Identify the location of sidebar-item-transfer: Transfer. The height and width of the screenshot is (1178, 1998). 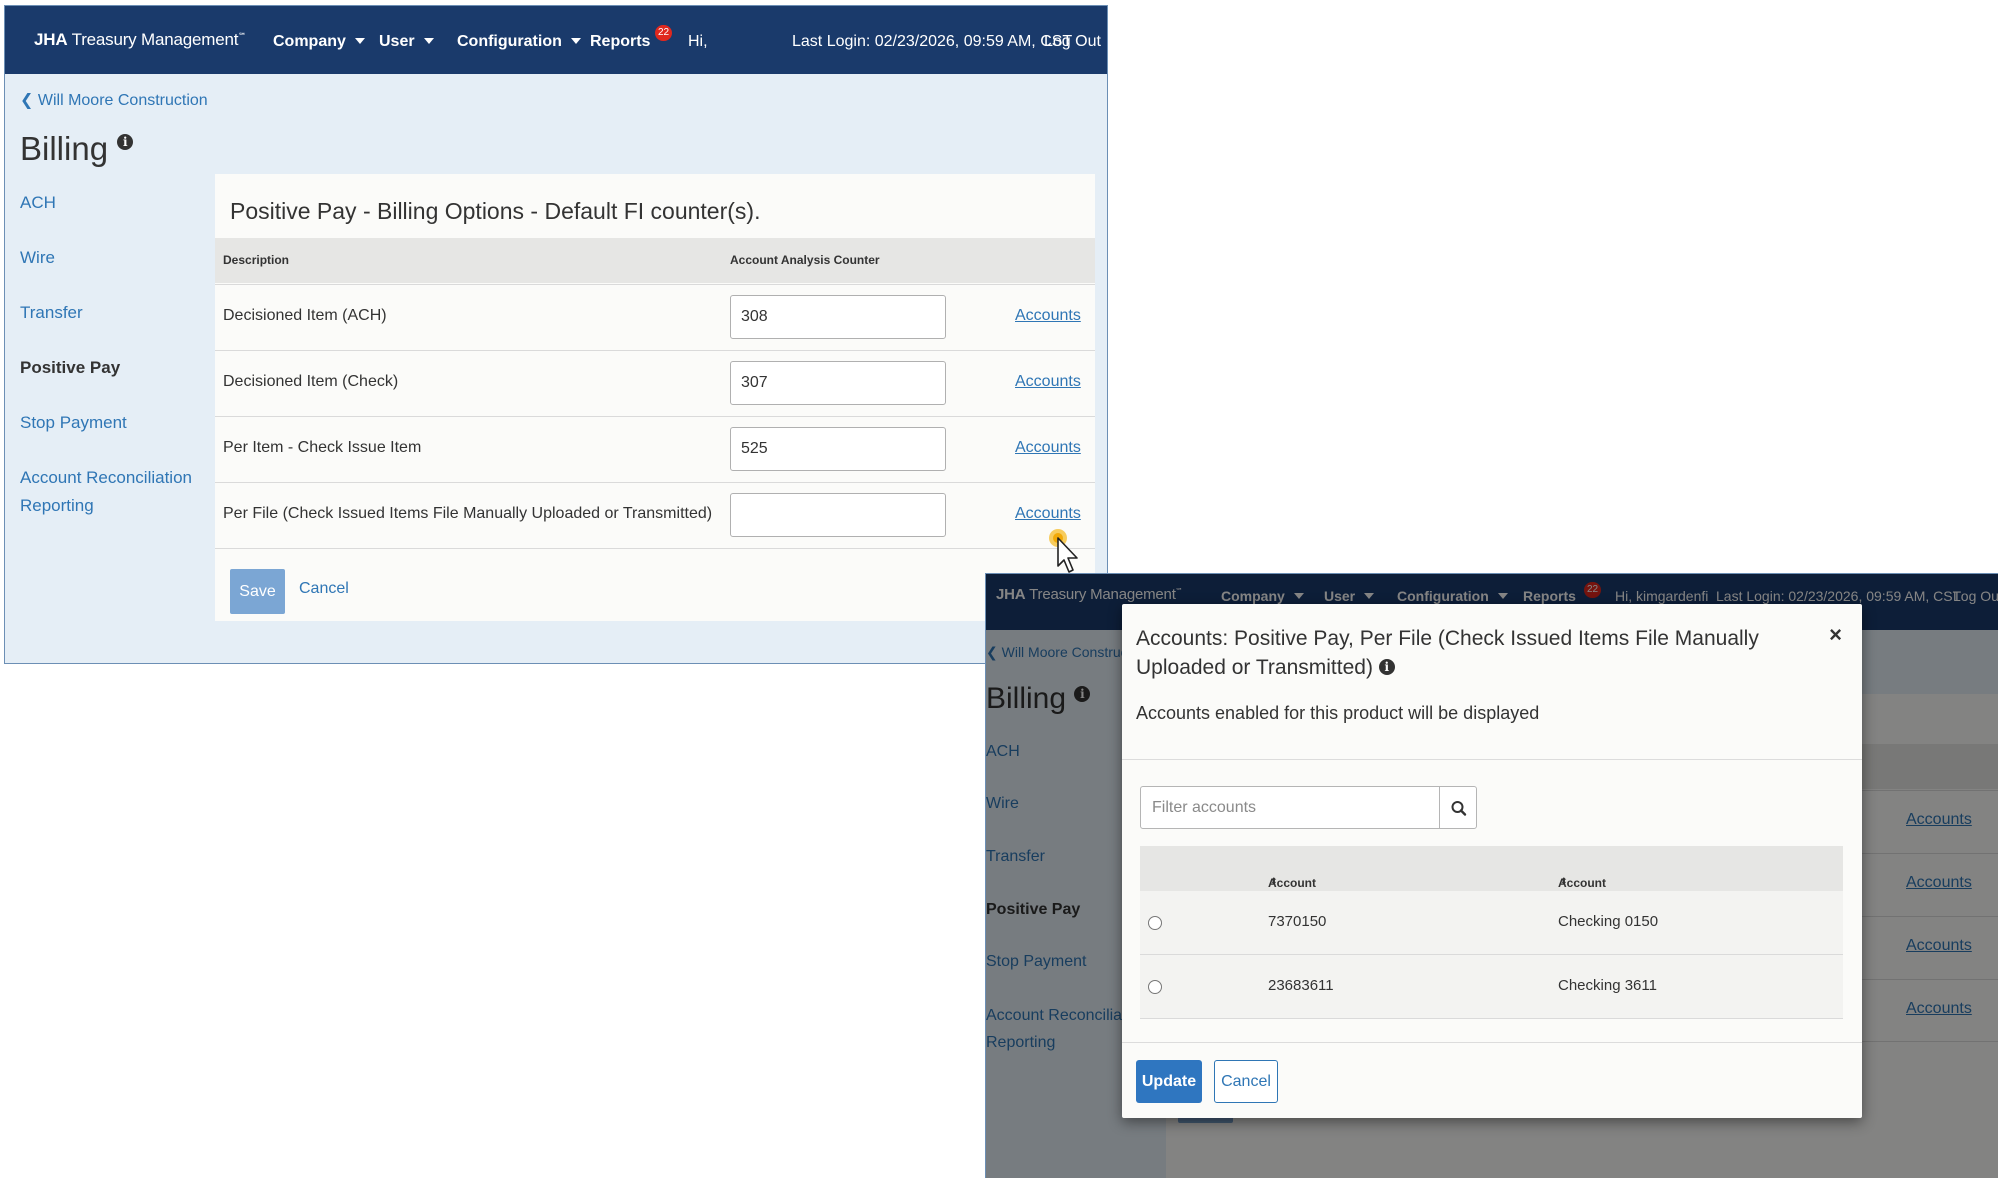
(51, 313).